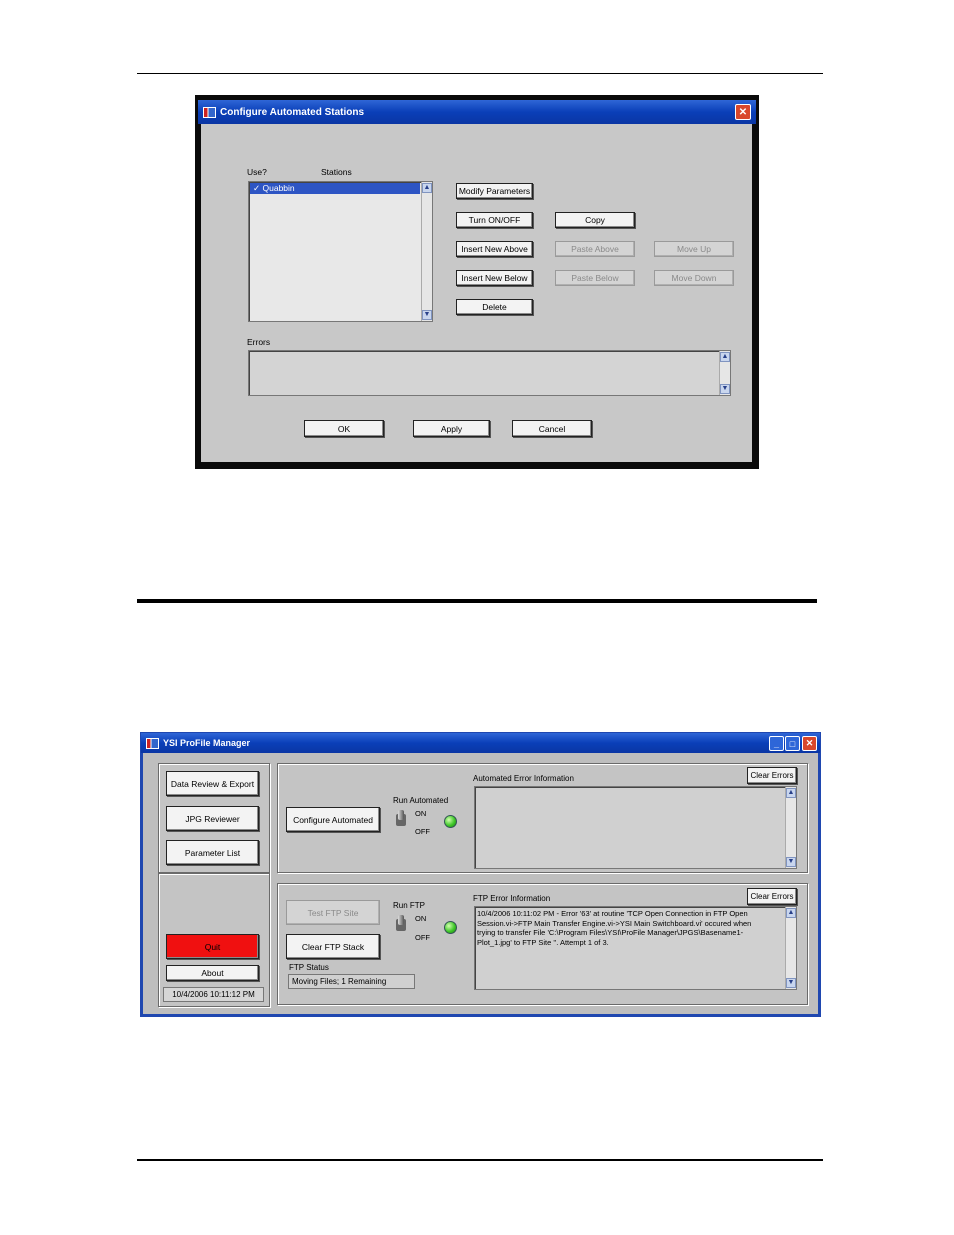  I want to click on automated-error-box: ▲ ▼, so click(635, 827).